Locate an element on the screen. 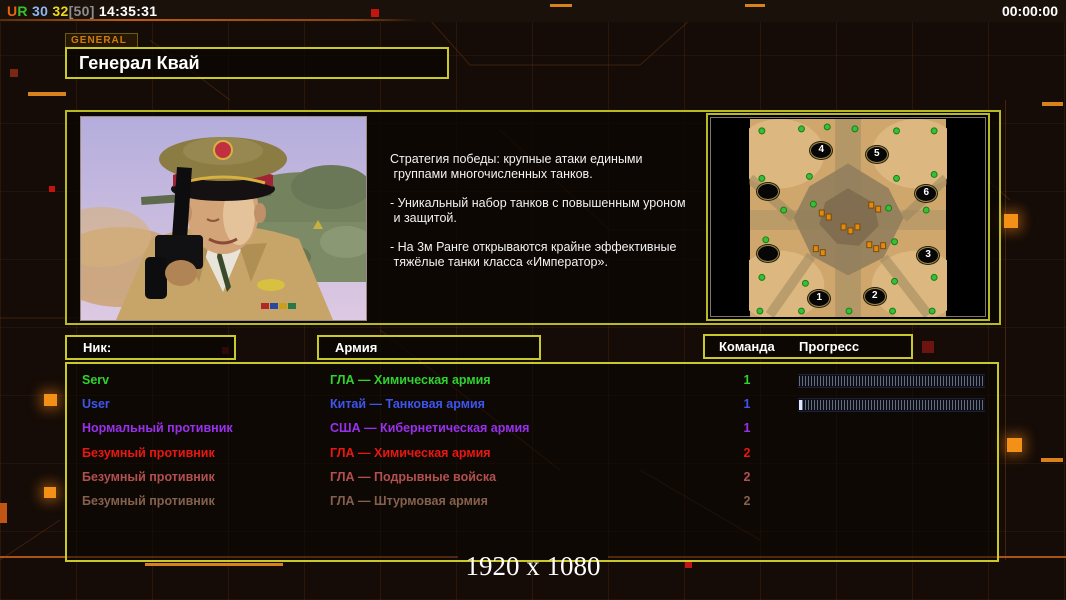 The image size is (1066, 600). general-portrait-art is located at coordinates (223, 218).